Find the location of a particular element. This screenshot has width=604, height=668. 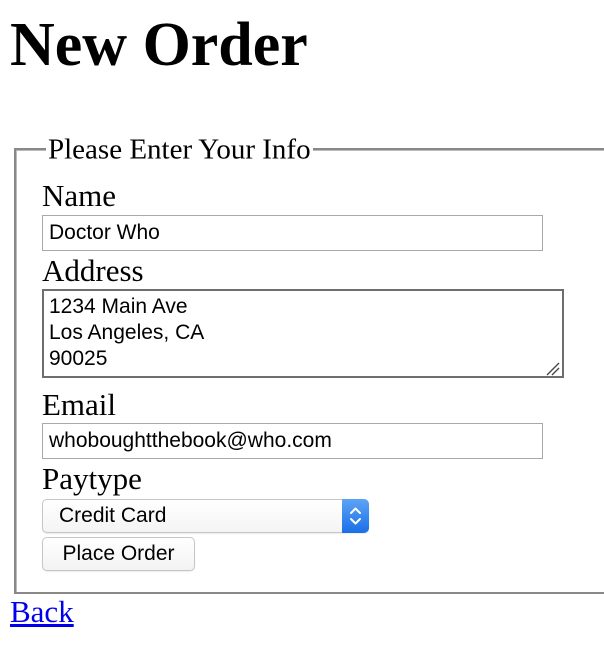

chevron-up-down-icon is located at coordinates (355, 516).